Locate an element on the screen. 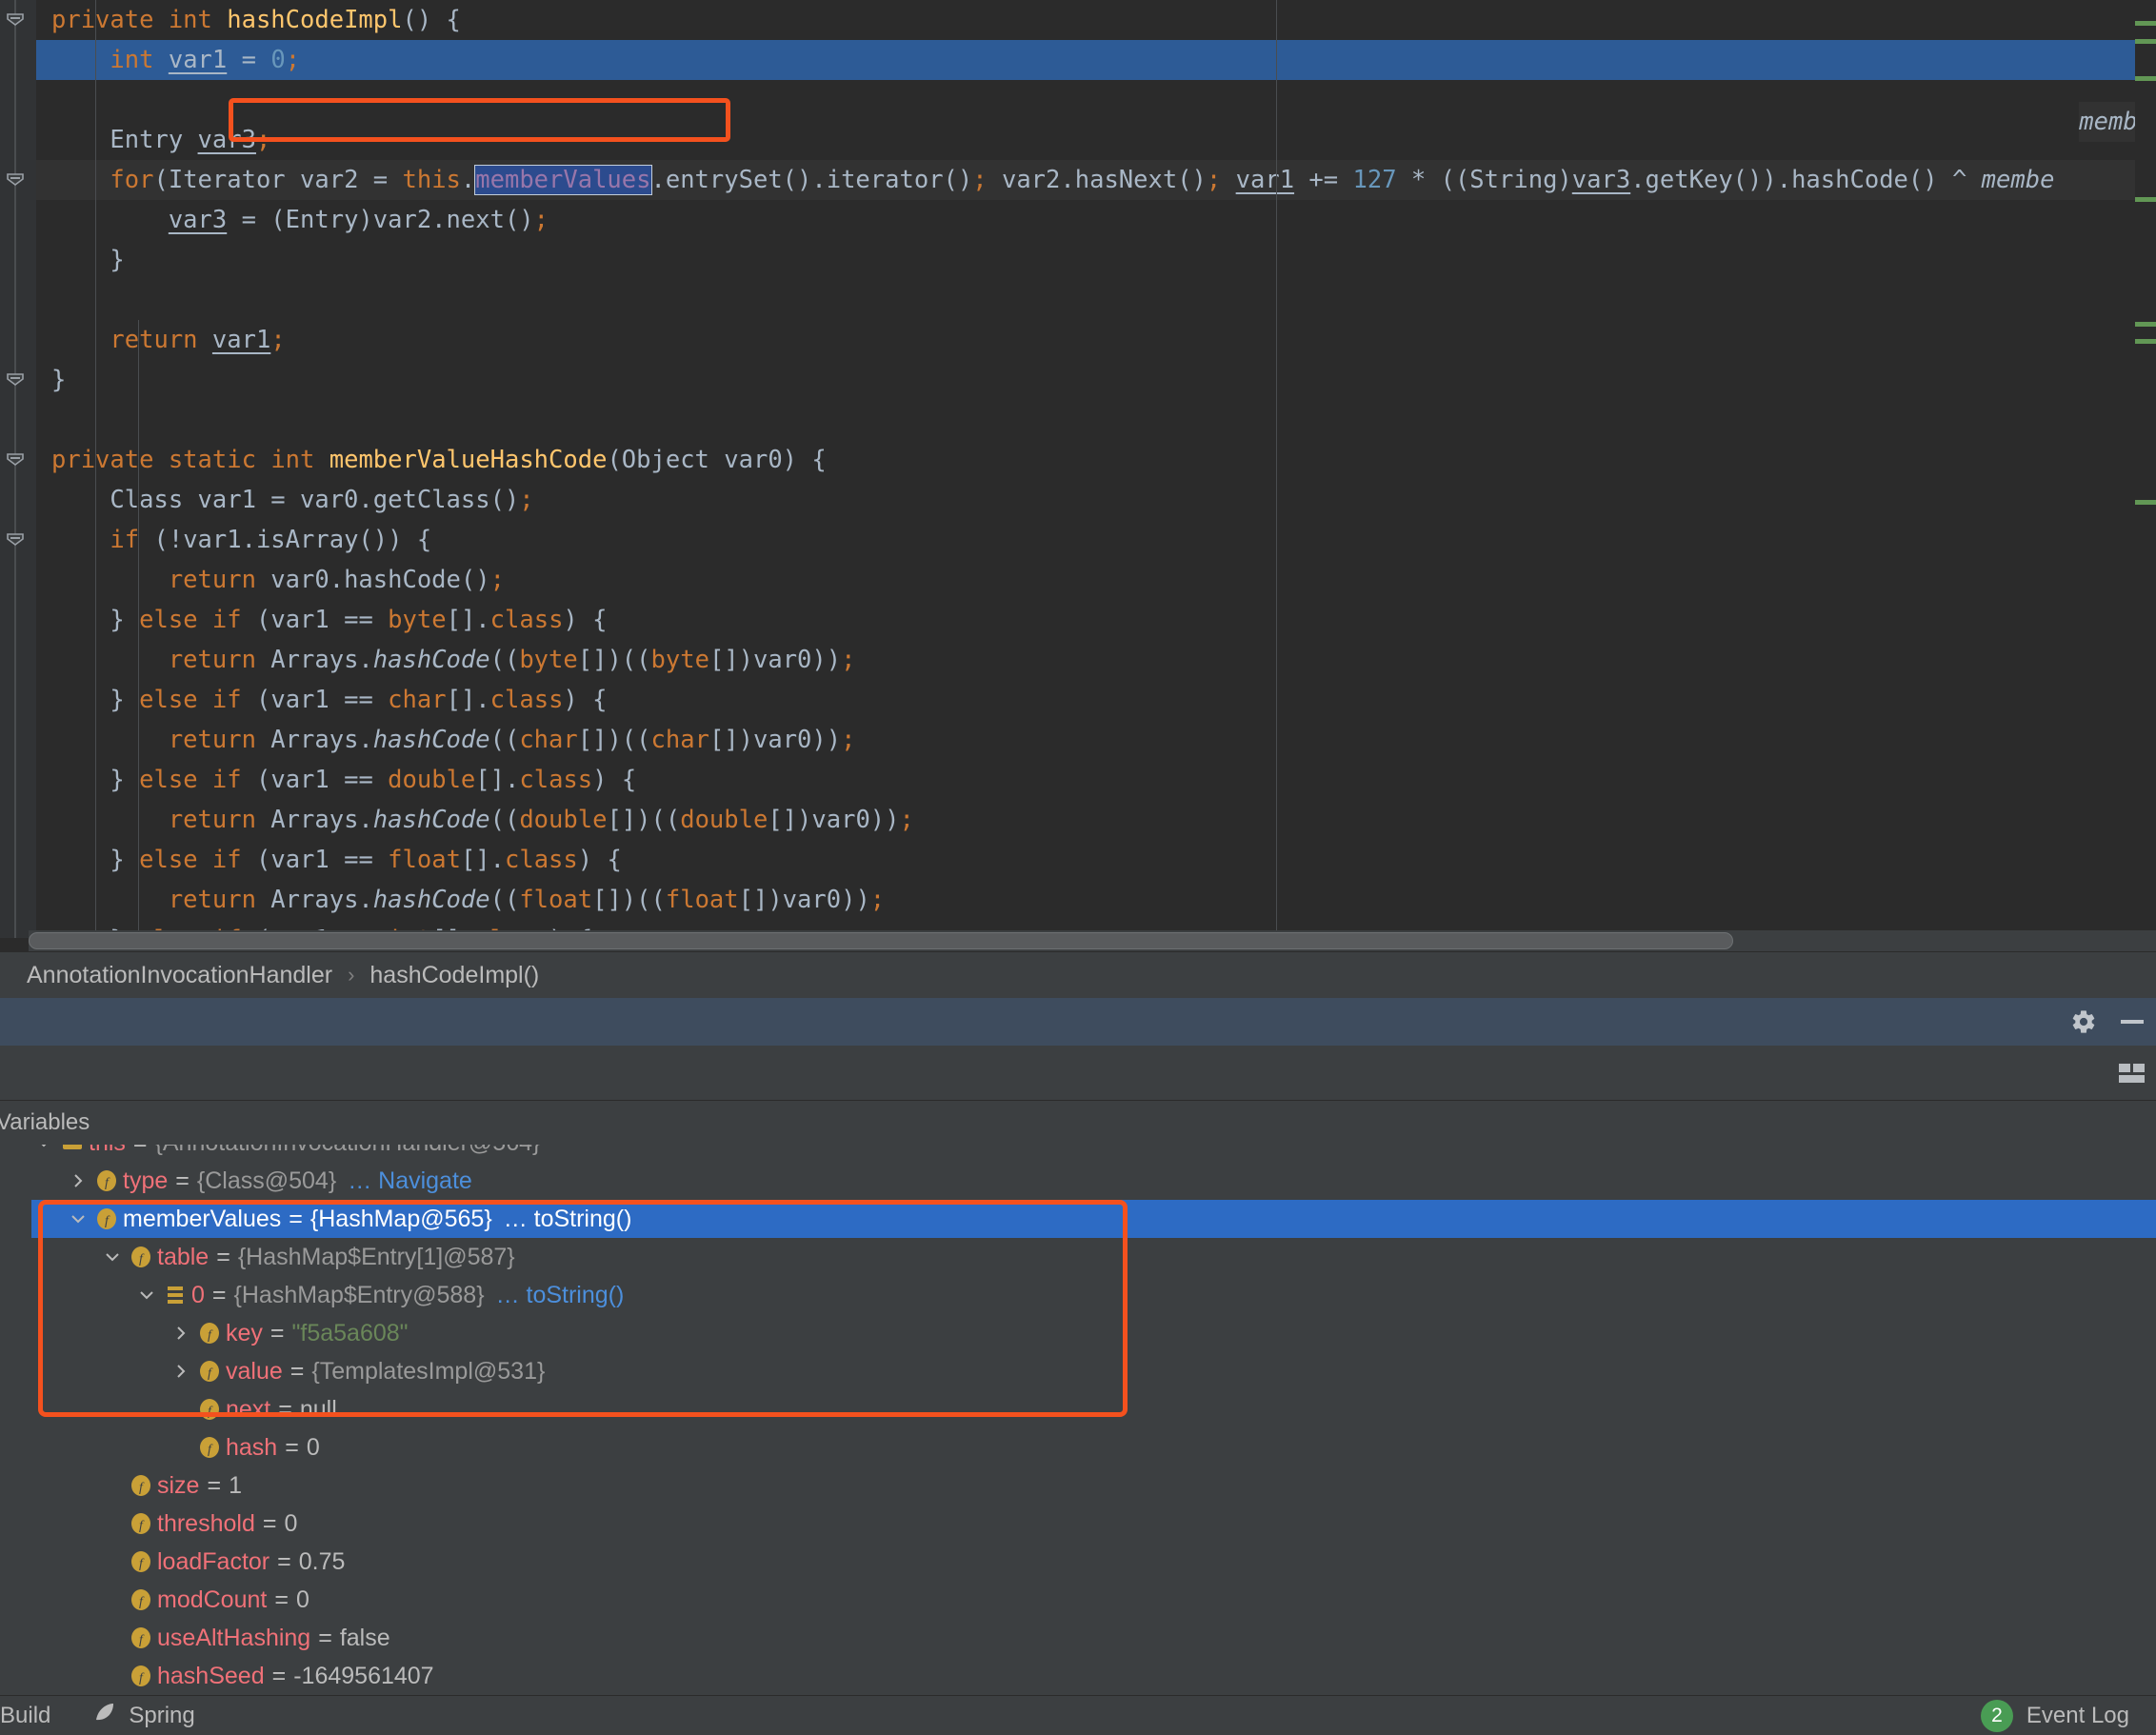 The width and height of the screenshot is (2156, 1735). code-line: } else if (var1 == float[].class) { is located at coordinates (1096, 860).